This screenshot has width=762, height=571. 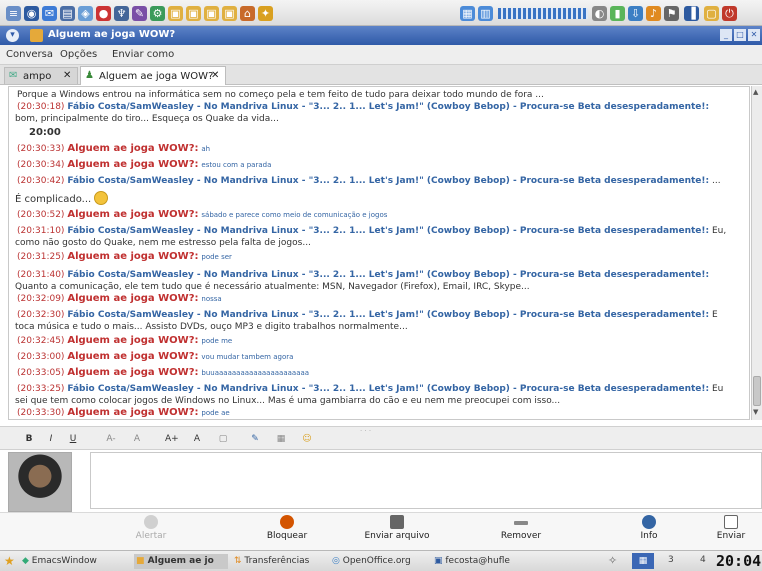 I want to click on tab-label: ampo, so click(x=37, y=76).